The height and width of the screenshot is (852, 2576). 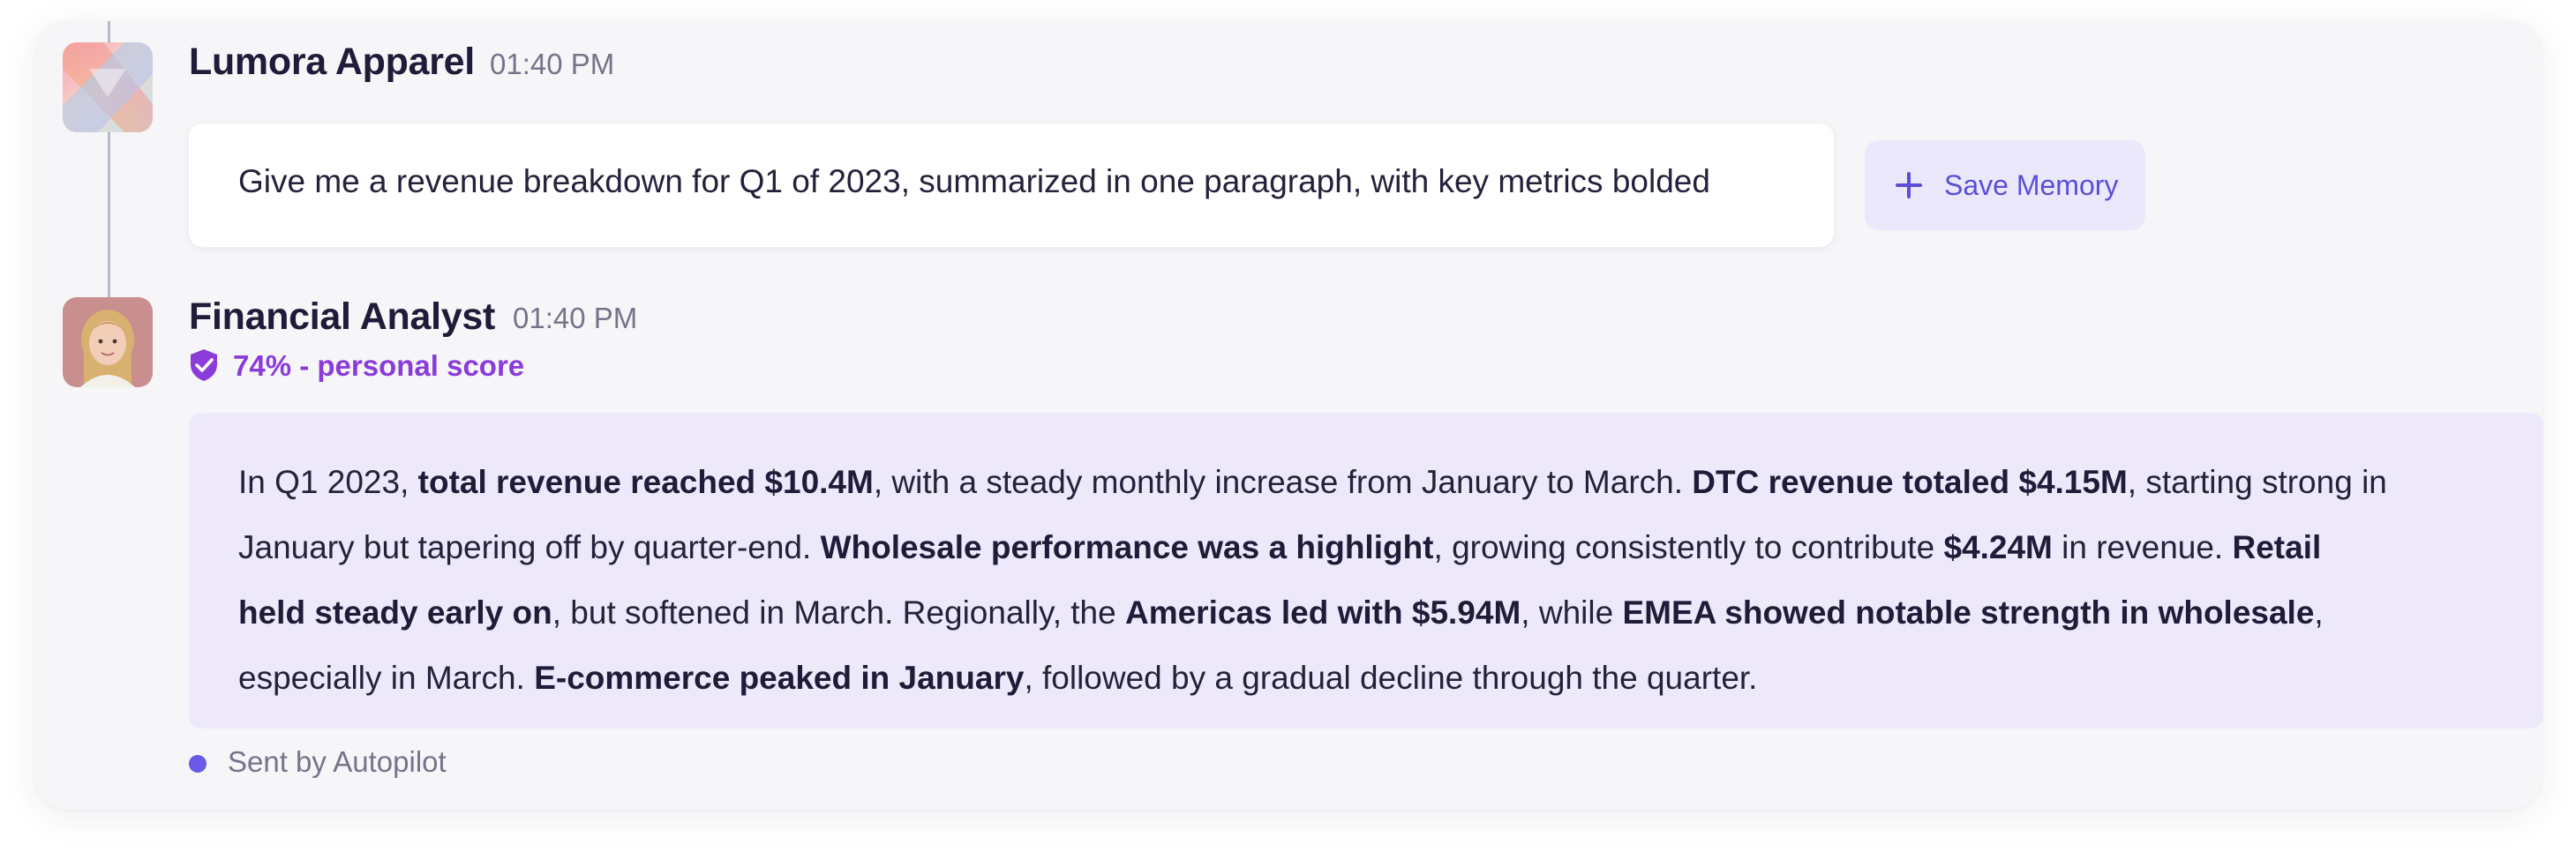 I want to click on save-memory-label: Save Memory, so click(x=2031, y=185).